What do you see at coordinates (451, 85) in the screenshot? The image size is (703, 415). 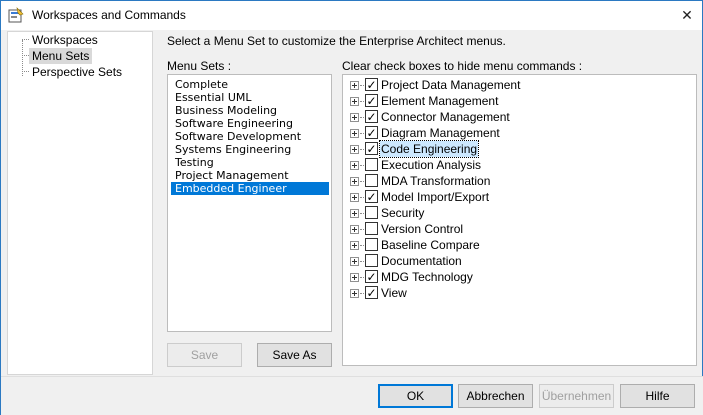 I see `command-label: Project Data Management` at bounding box center [451, 85].